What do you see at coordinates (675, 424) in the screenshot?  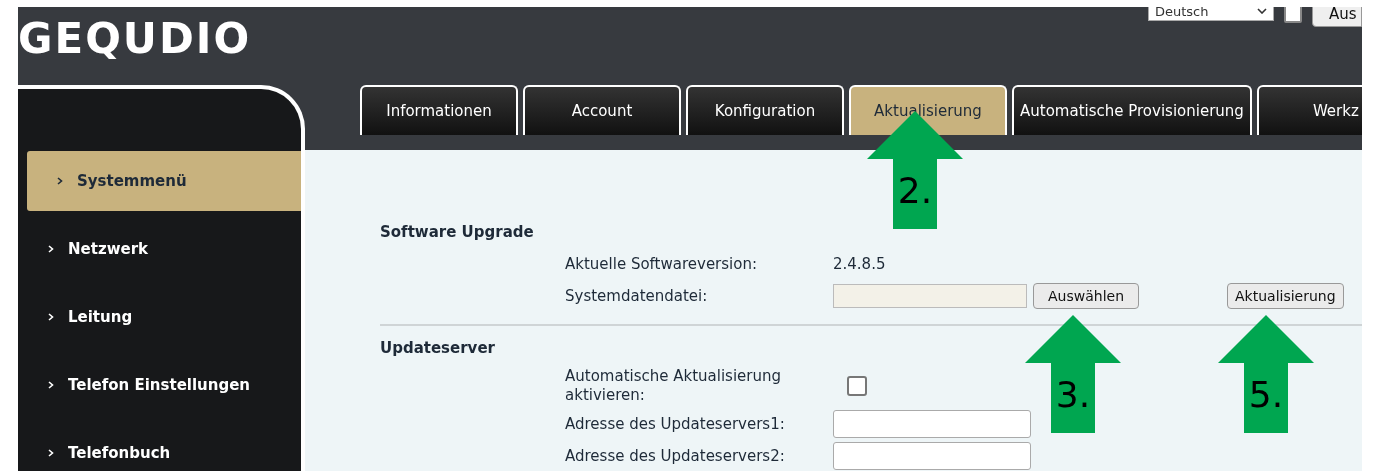 I see `field-label: Adresse des Updateservers1:` at bounding box center [675, 424].